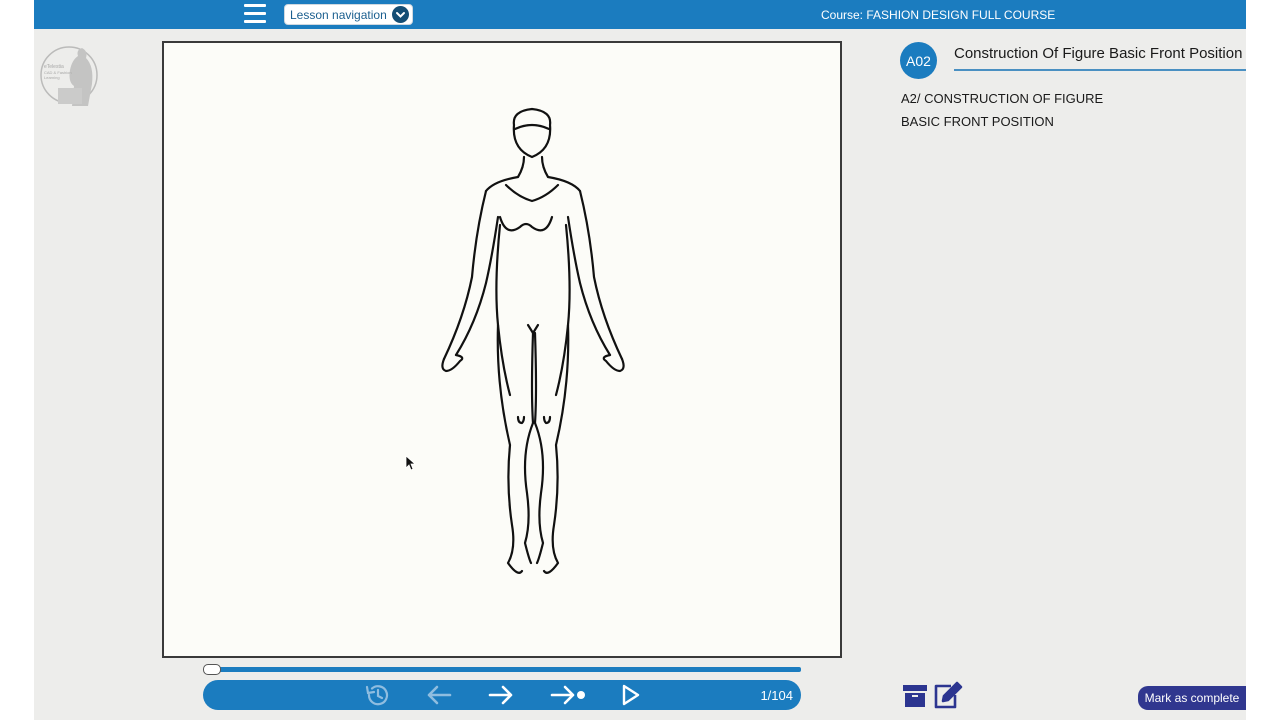  I want to click on arrow-right-icon, so click(501, 695).